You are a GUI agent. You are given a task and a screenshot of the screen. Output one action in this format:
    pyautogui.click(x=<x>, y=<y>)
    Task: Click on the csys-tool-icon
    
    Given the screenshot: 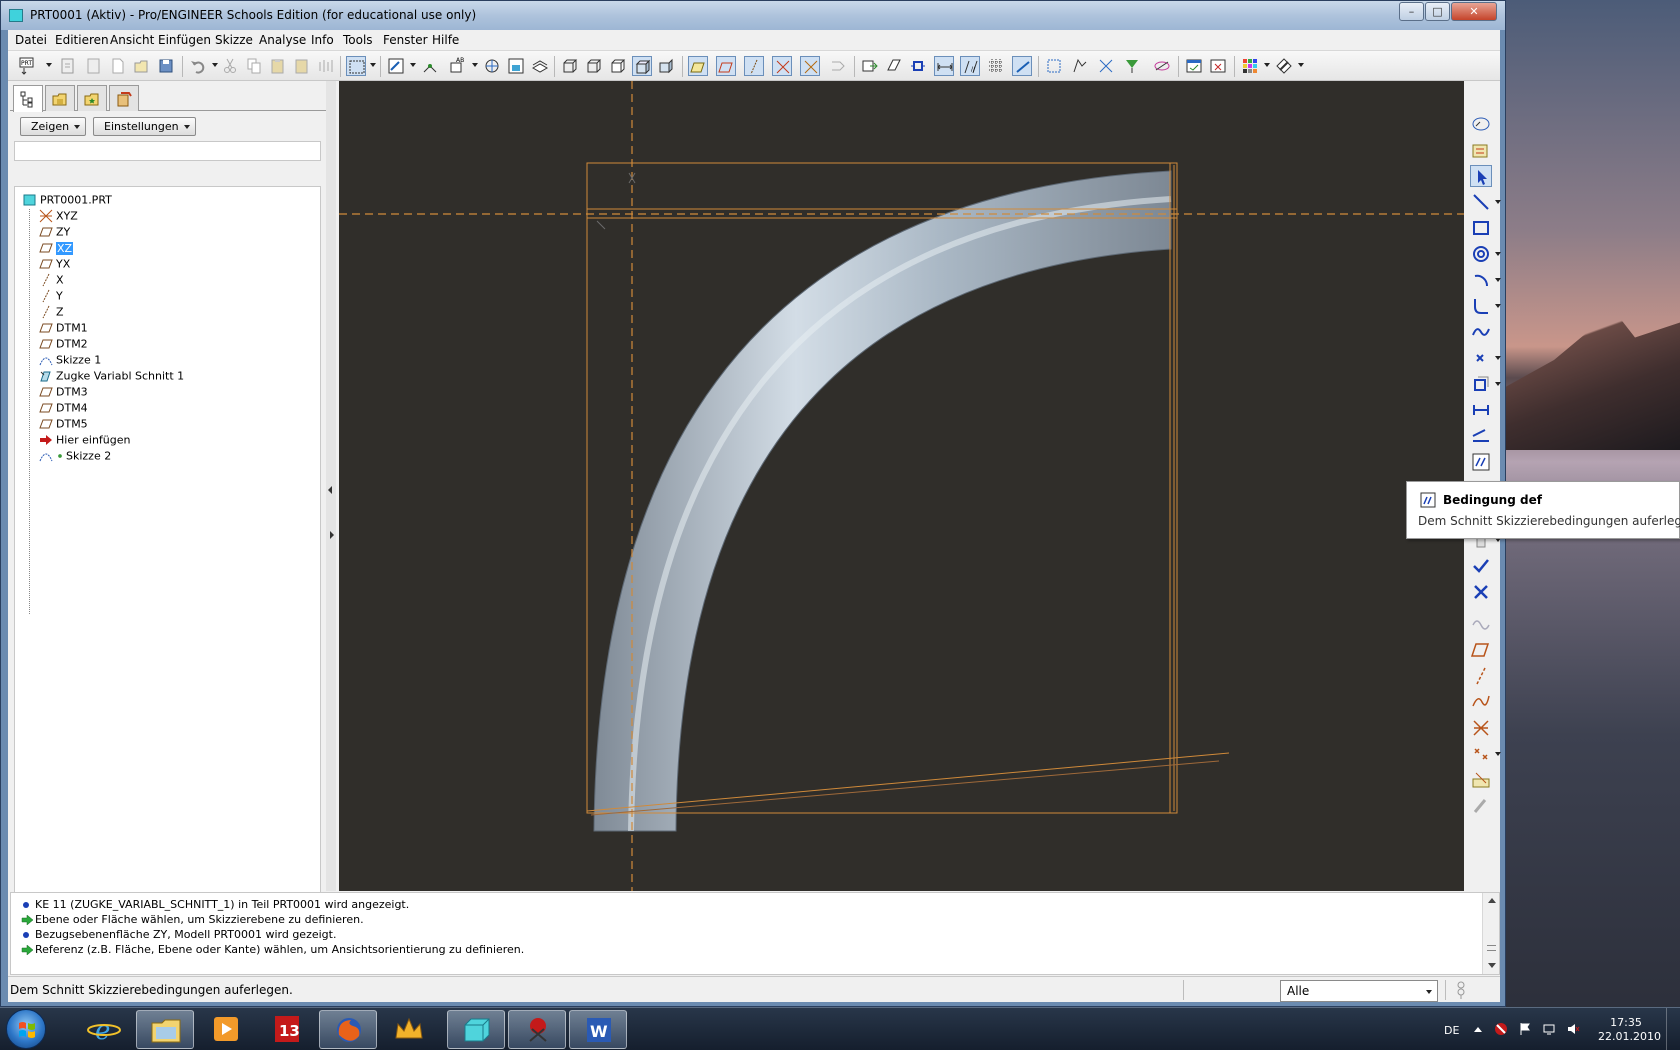 What is the action you would take?
    pyautogui.click(x=1481, y=754)
    